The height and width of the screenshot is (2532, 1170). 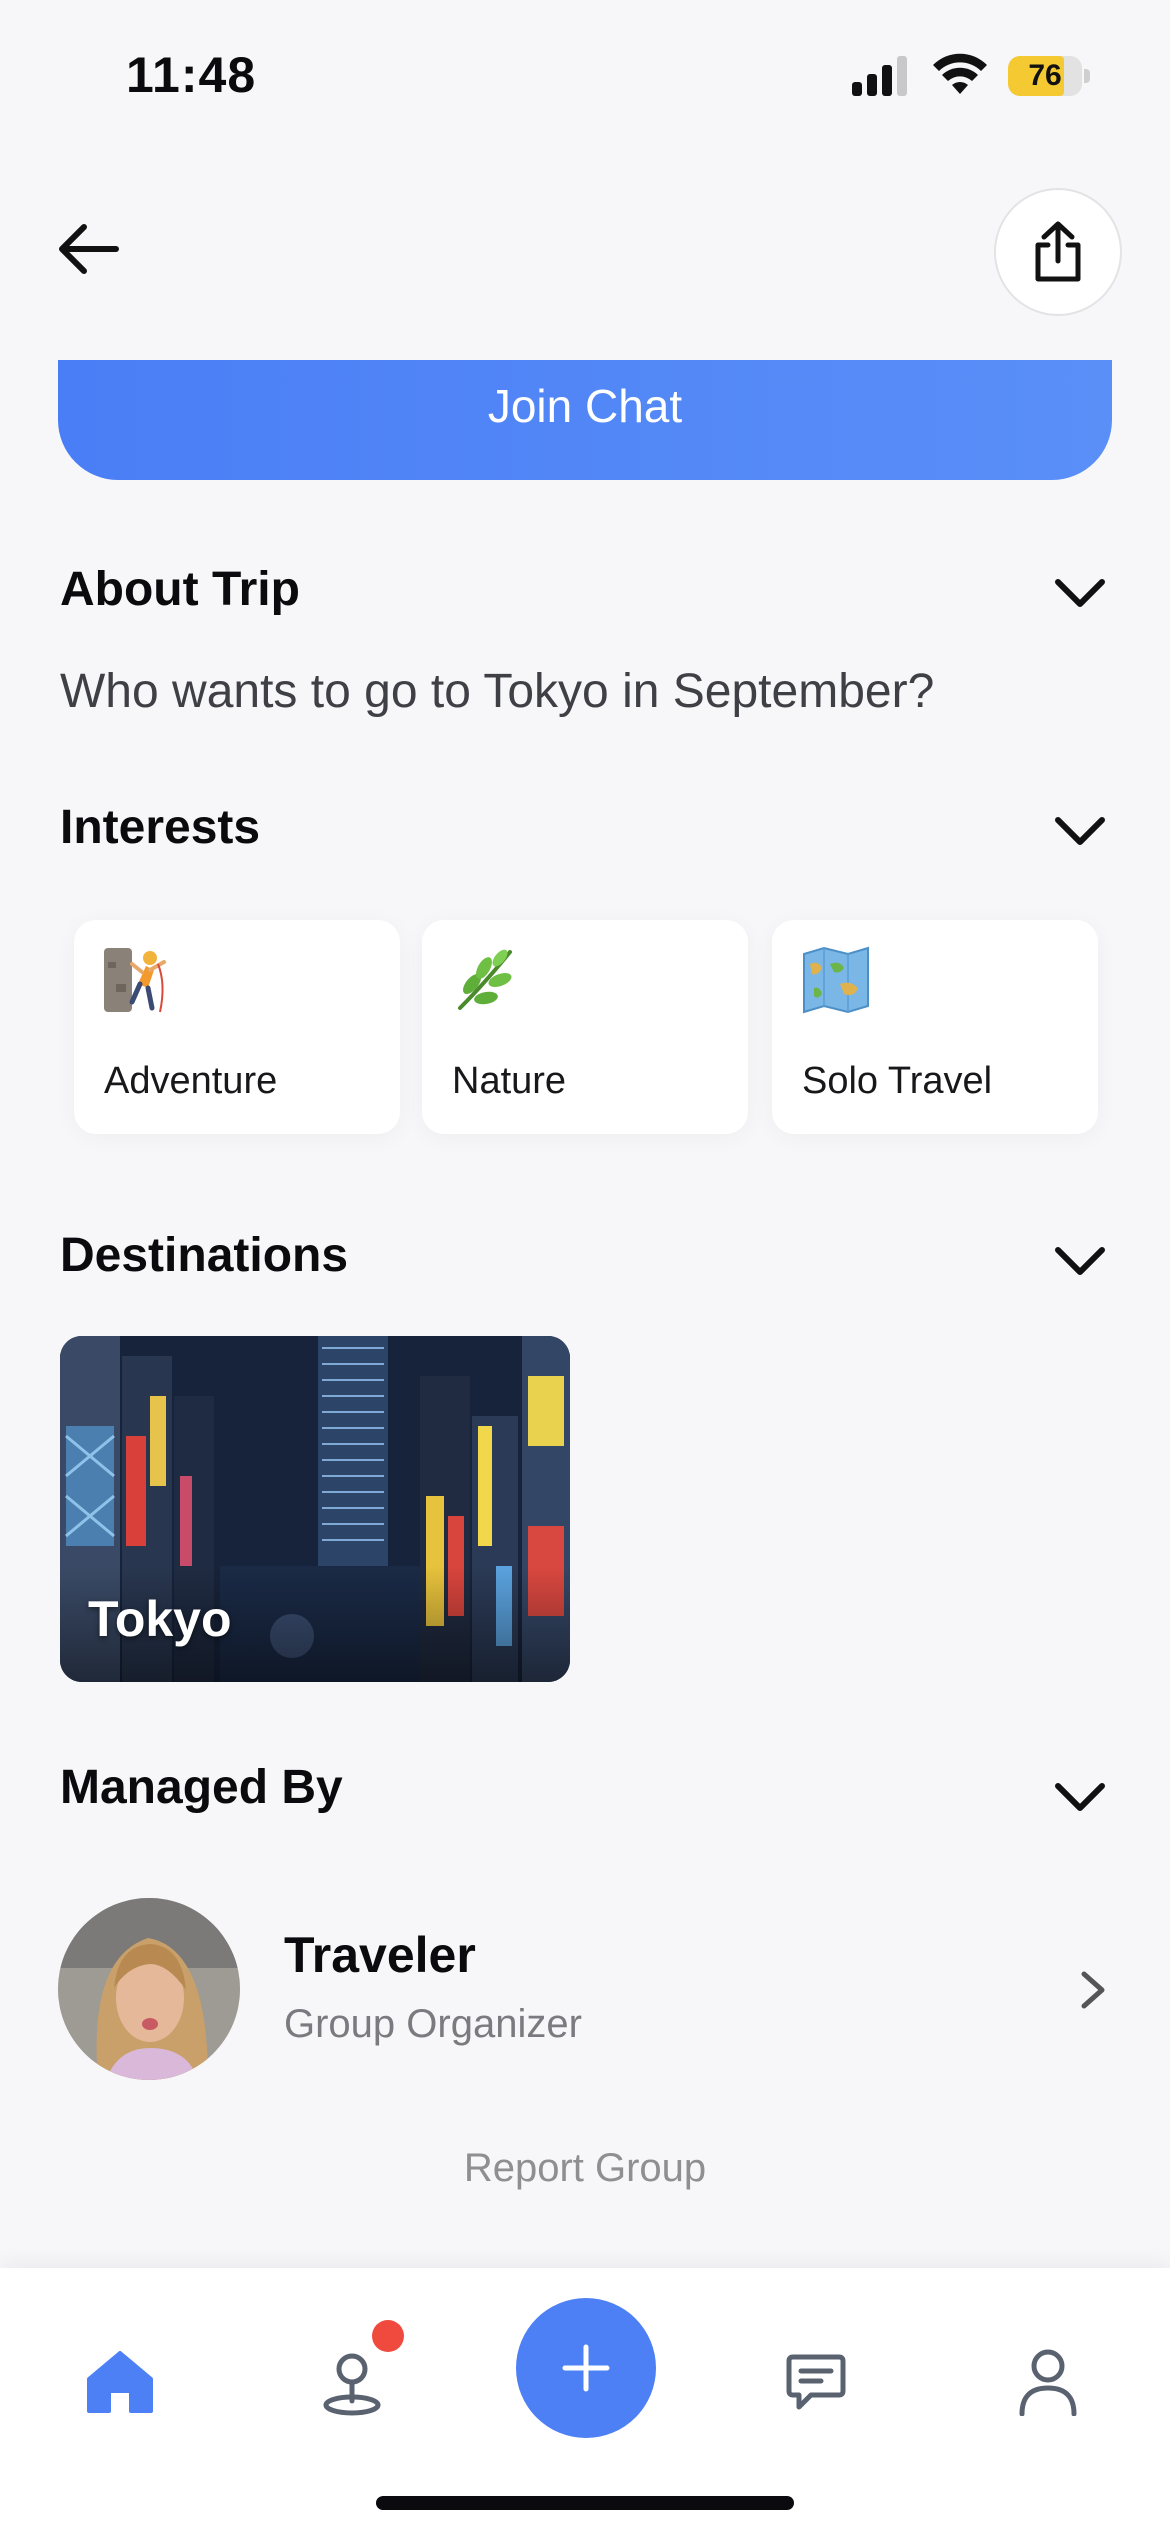 I want to click on avatar-photo, so click(x=149, y=1989).